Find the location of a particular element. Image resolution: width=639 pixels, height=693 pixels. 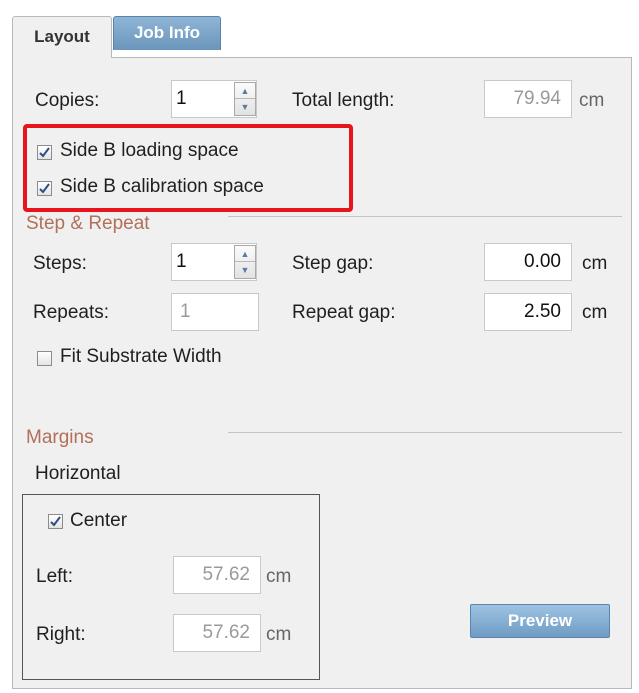

highlight-box is located at coordinates (188, 168).